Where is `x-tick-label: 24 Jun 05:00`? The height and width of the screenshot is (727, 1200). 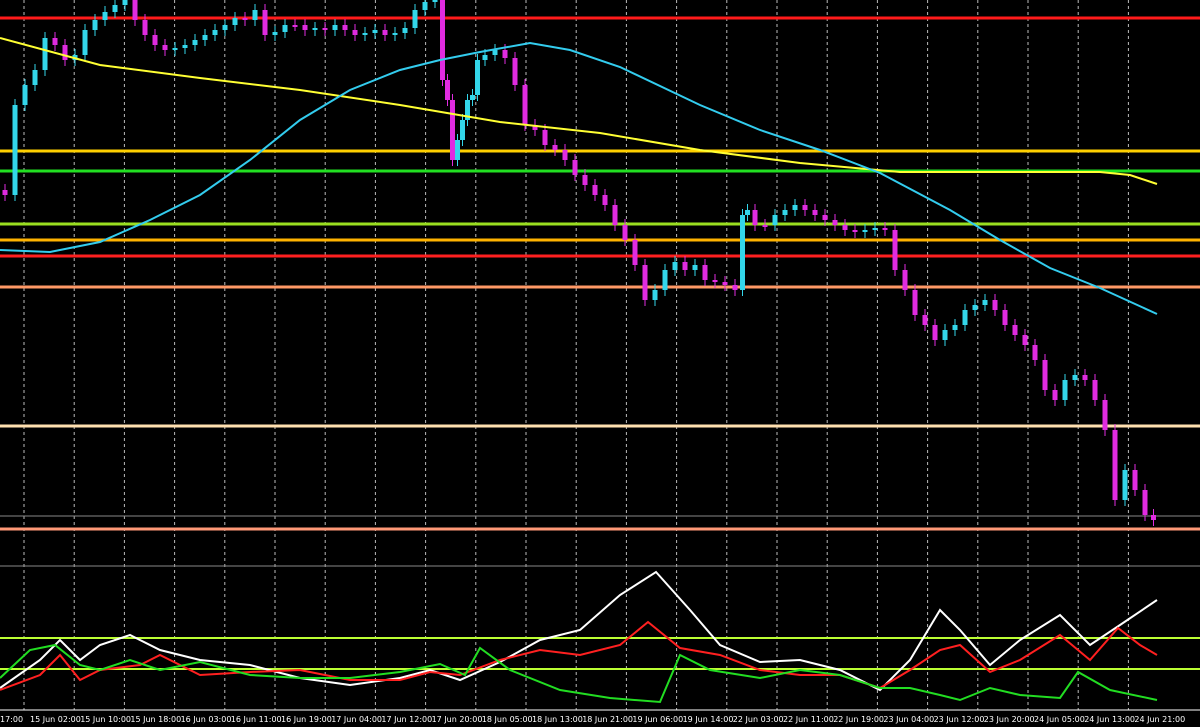
x-tick-label: 24 Jun 05:00 is located at coordinates (1059, 719).